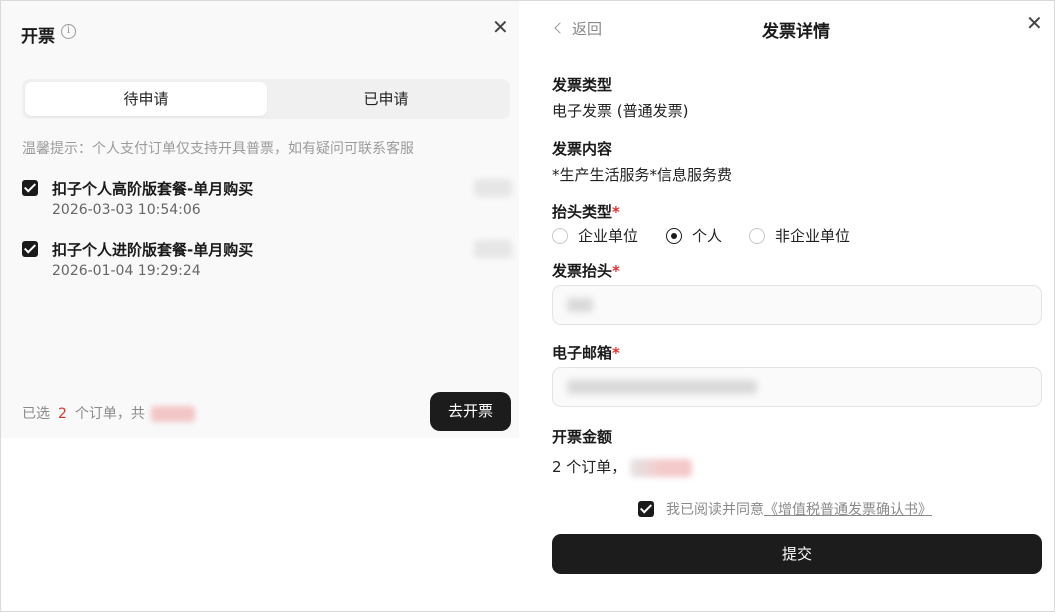 This screenshot has width=1055, height=612. What do you see at coordinates (68, 31) in the screenshot?
I see `info-icon: i` at bounding box center [68, 31].